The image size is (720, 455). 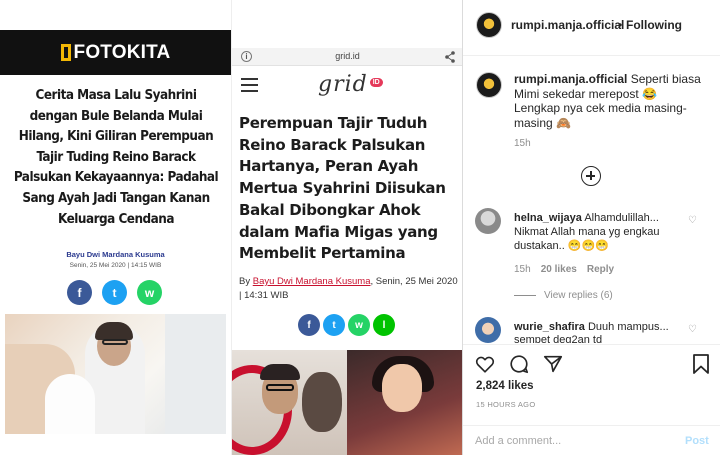 I want to click on fotokita-date: Senin, 25 Mei 2020 | 14:15 WIB, so click(x=115, y=265).